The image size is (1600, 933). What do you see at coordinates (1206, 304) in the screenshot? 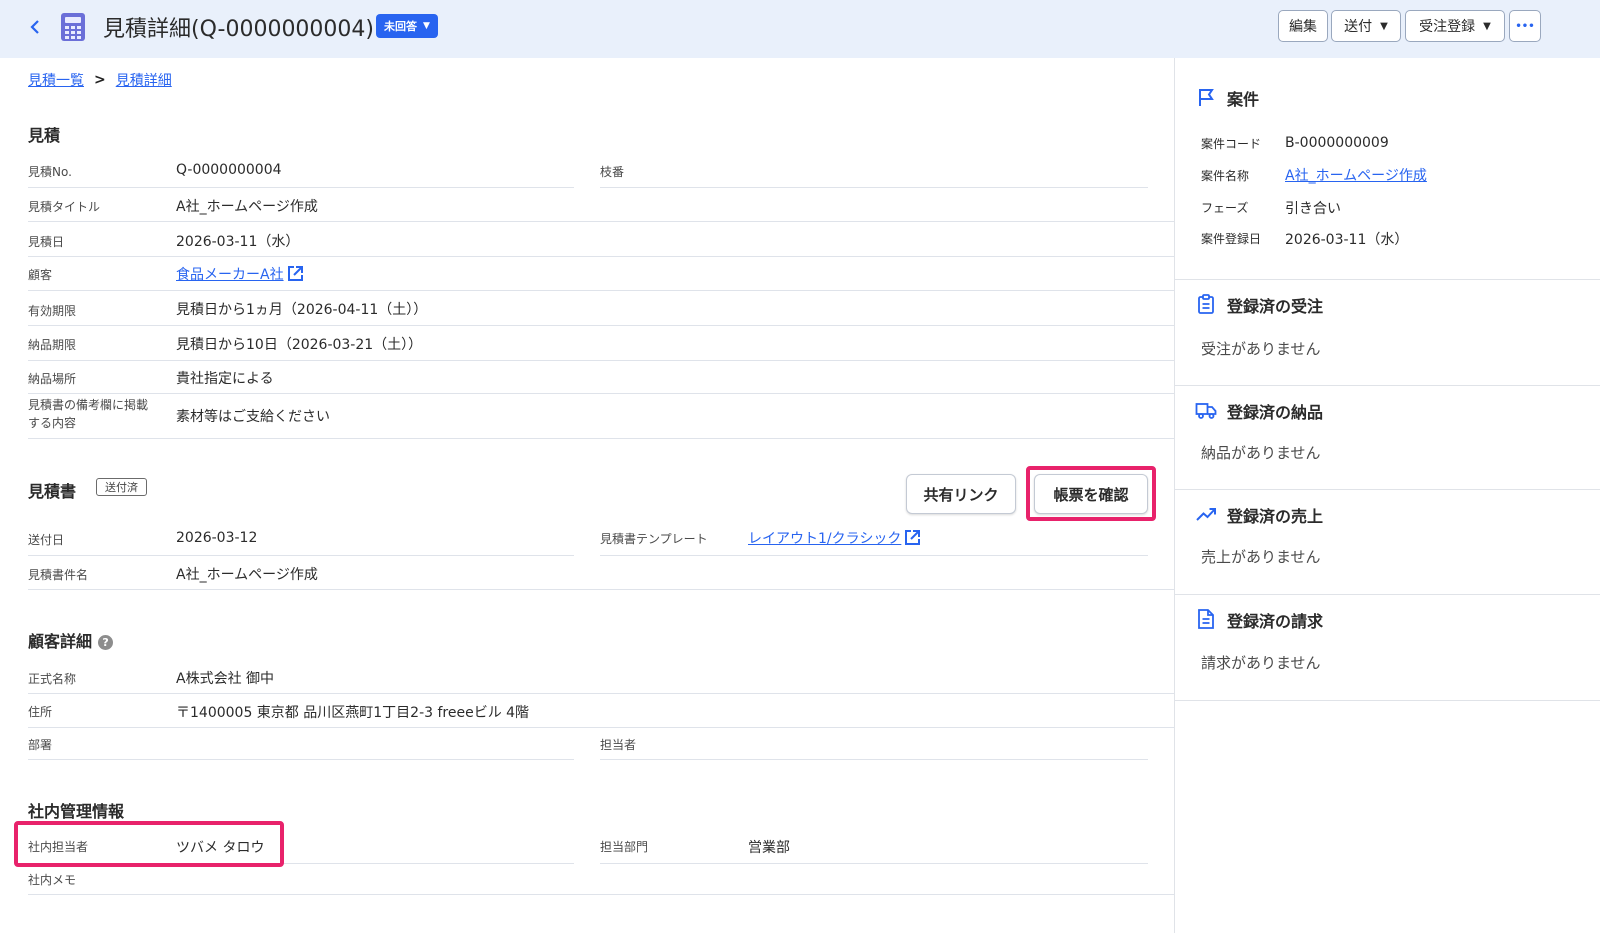
I see `clipboard-icon` at bounding box center [1206, 304].